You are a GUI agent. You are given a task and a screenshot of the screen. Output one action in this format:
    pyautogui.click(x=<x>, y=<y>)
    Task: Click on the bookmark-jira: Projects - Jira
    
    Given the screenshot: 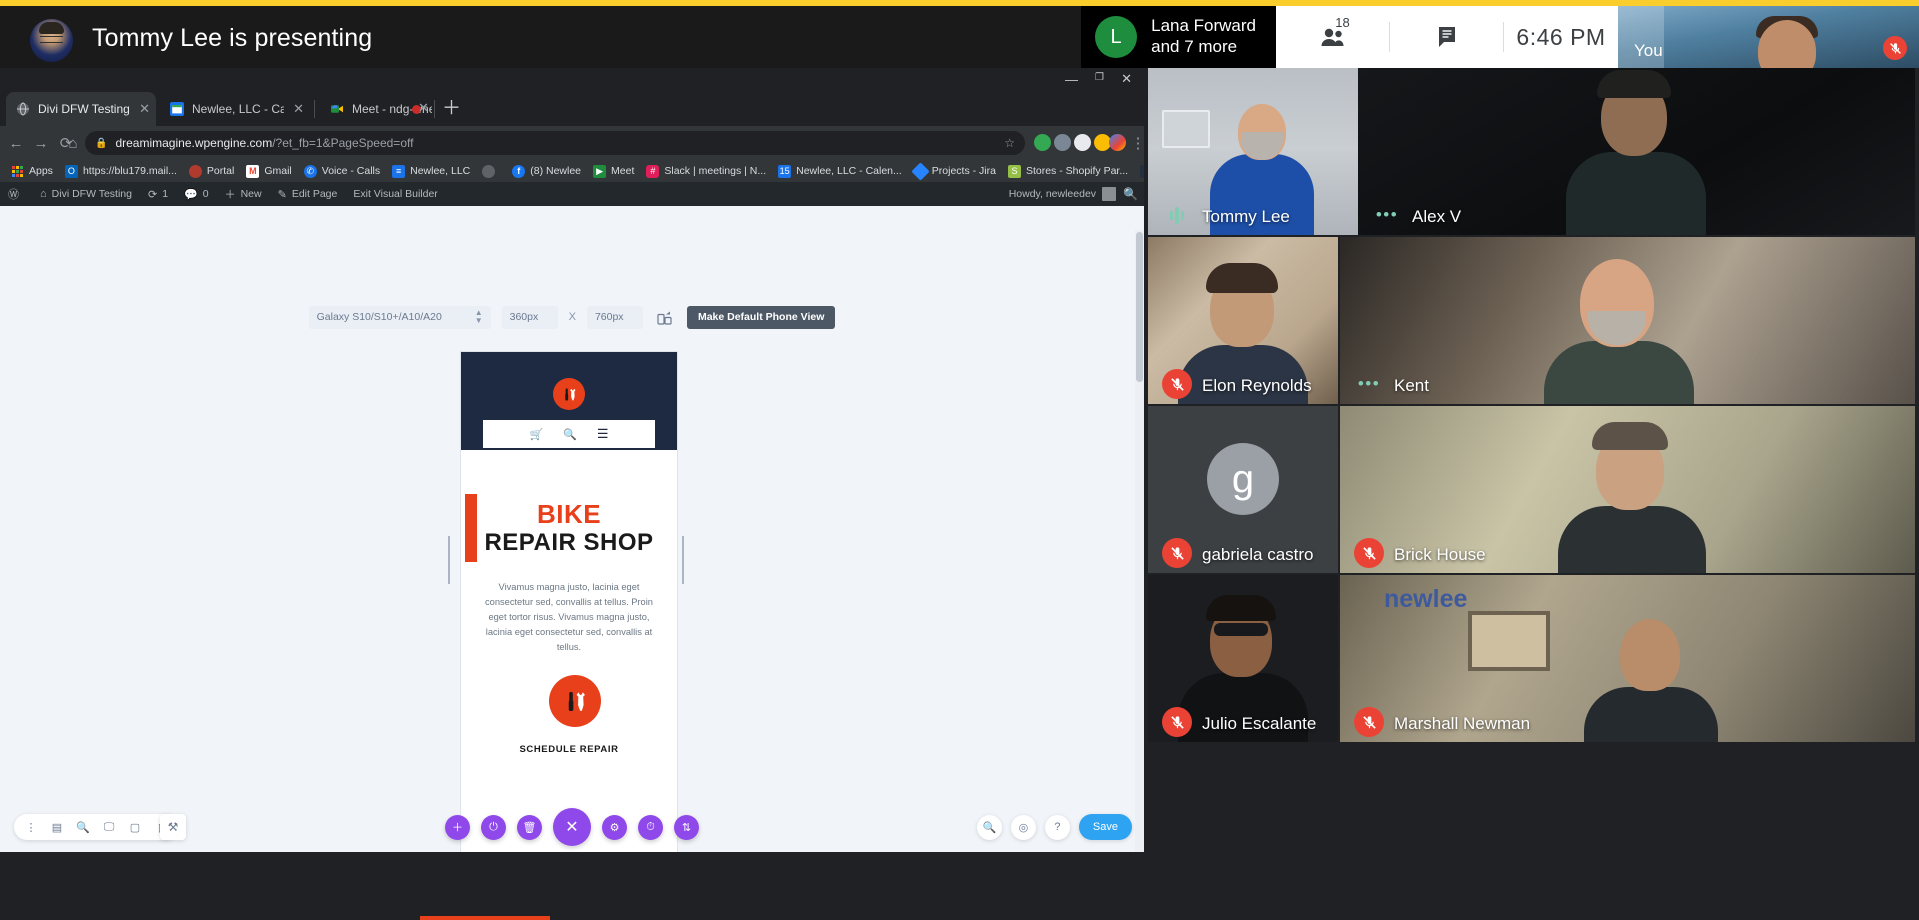 What is the action you would take?
    pyautogui.click(x=955, y=171)
    